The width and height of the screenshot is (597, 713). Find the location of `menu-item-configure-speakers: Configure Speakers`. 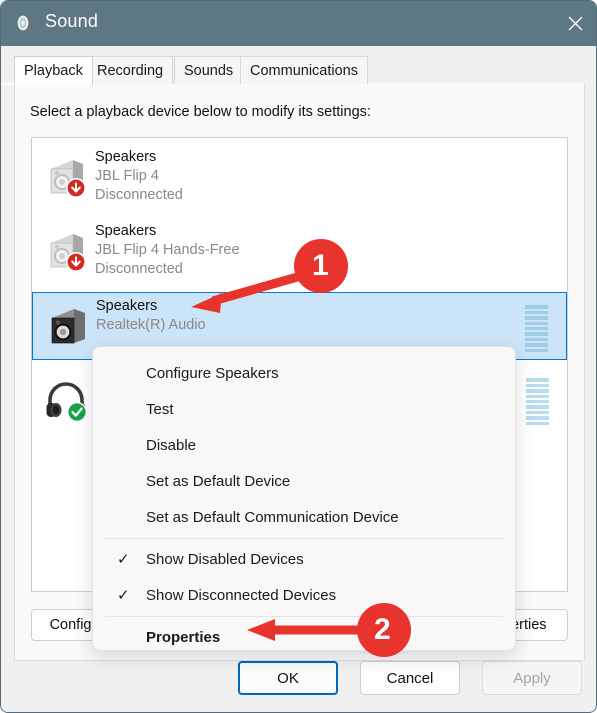

menu-item-configure-speakers: Configure Speakers is located at coordinates (304, 373).